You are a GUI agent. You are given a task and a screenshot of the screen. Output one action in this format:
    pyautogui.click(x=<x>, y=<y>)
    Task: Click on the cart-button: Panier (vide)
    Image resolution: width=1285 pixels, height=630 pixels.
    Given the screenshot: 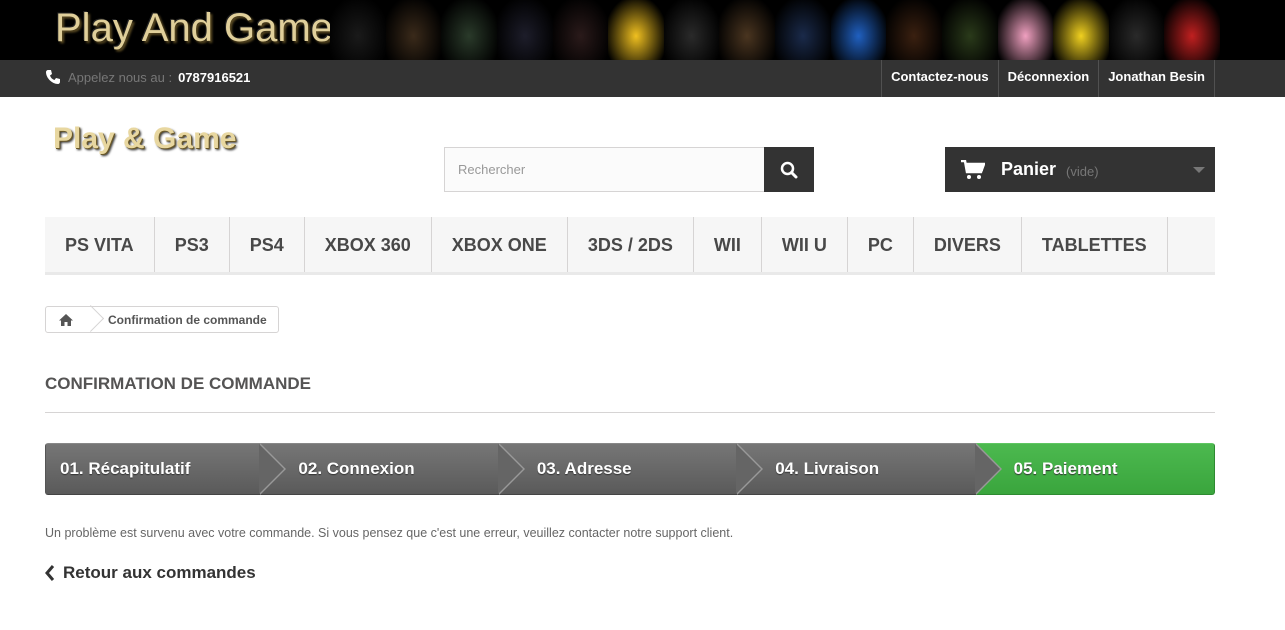 What is the action you would take?
    pyautogui.click(x=1080, y=169)
    